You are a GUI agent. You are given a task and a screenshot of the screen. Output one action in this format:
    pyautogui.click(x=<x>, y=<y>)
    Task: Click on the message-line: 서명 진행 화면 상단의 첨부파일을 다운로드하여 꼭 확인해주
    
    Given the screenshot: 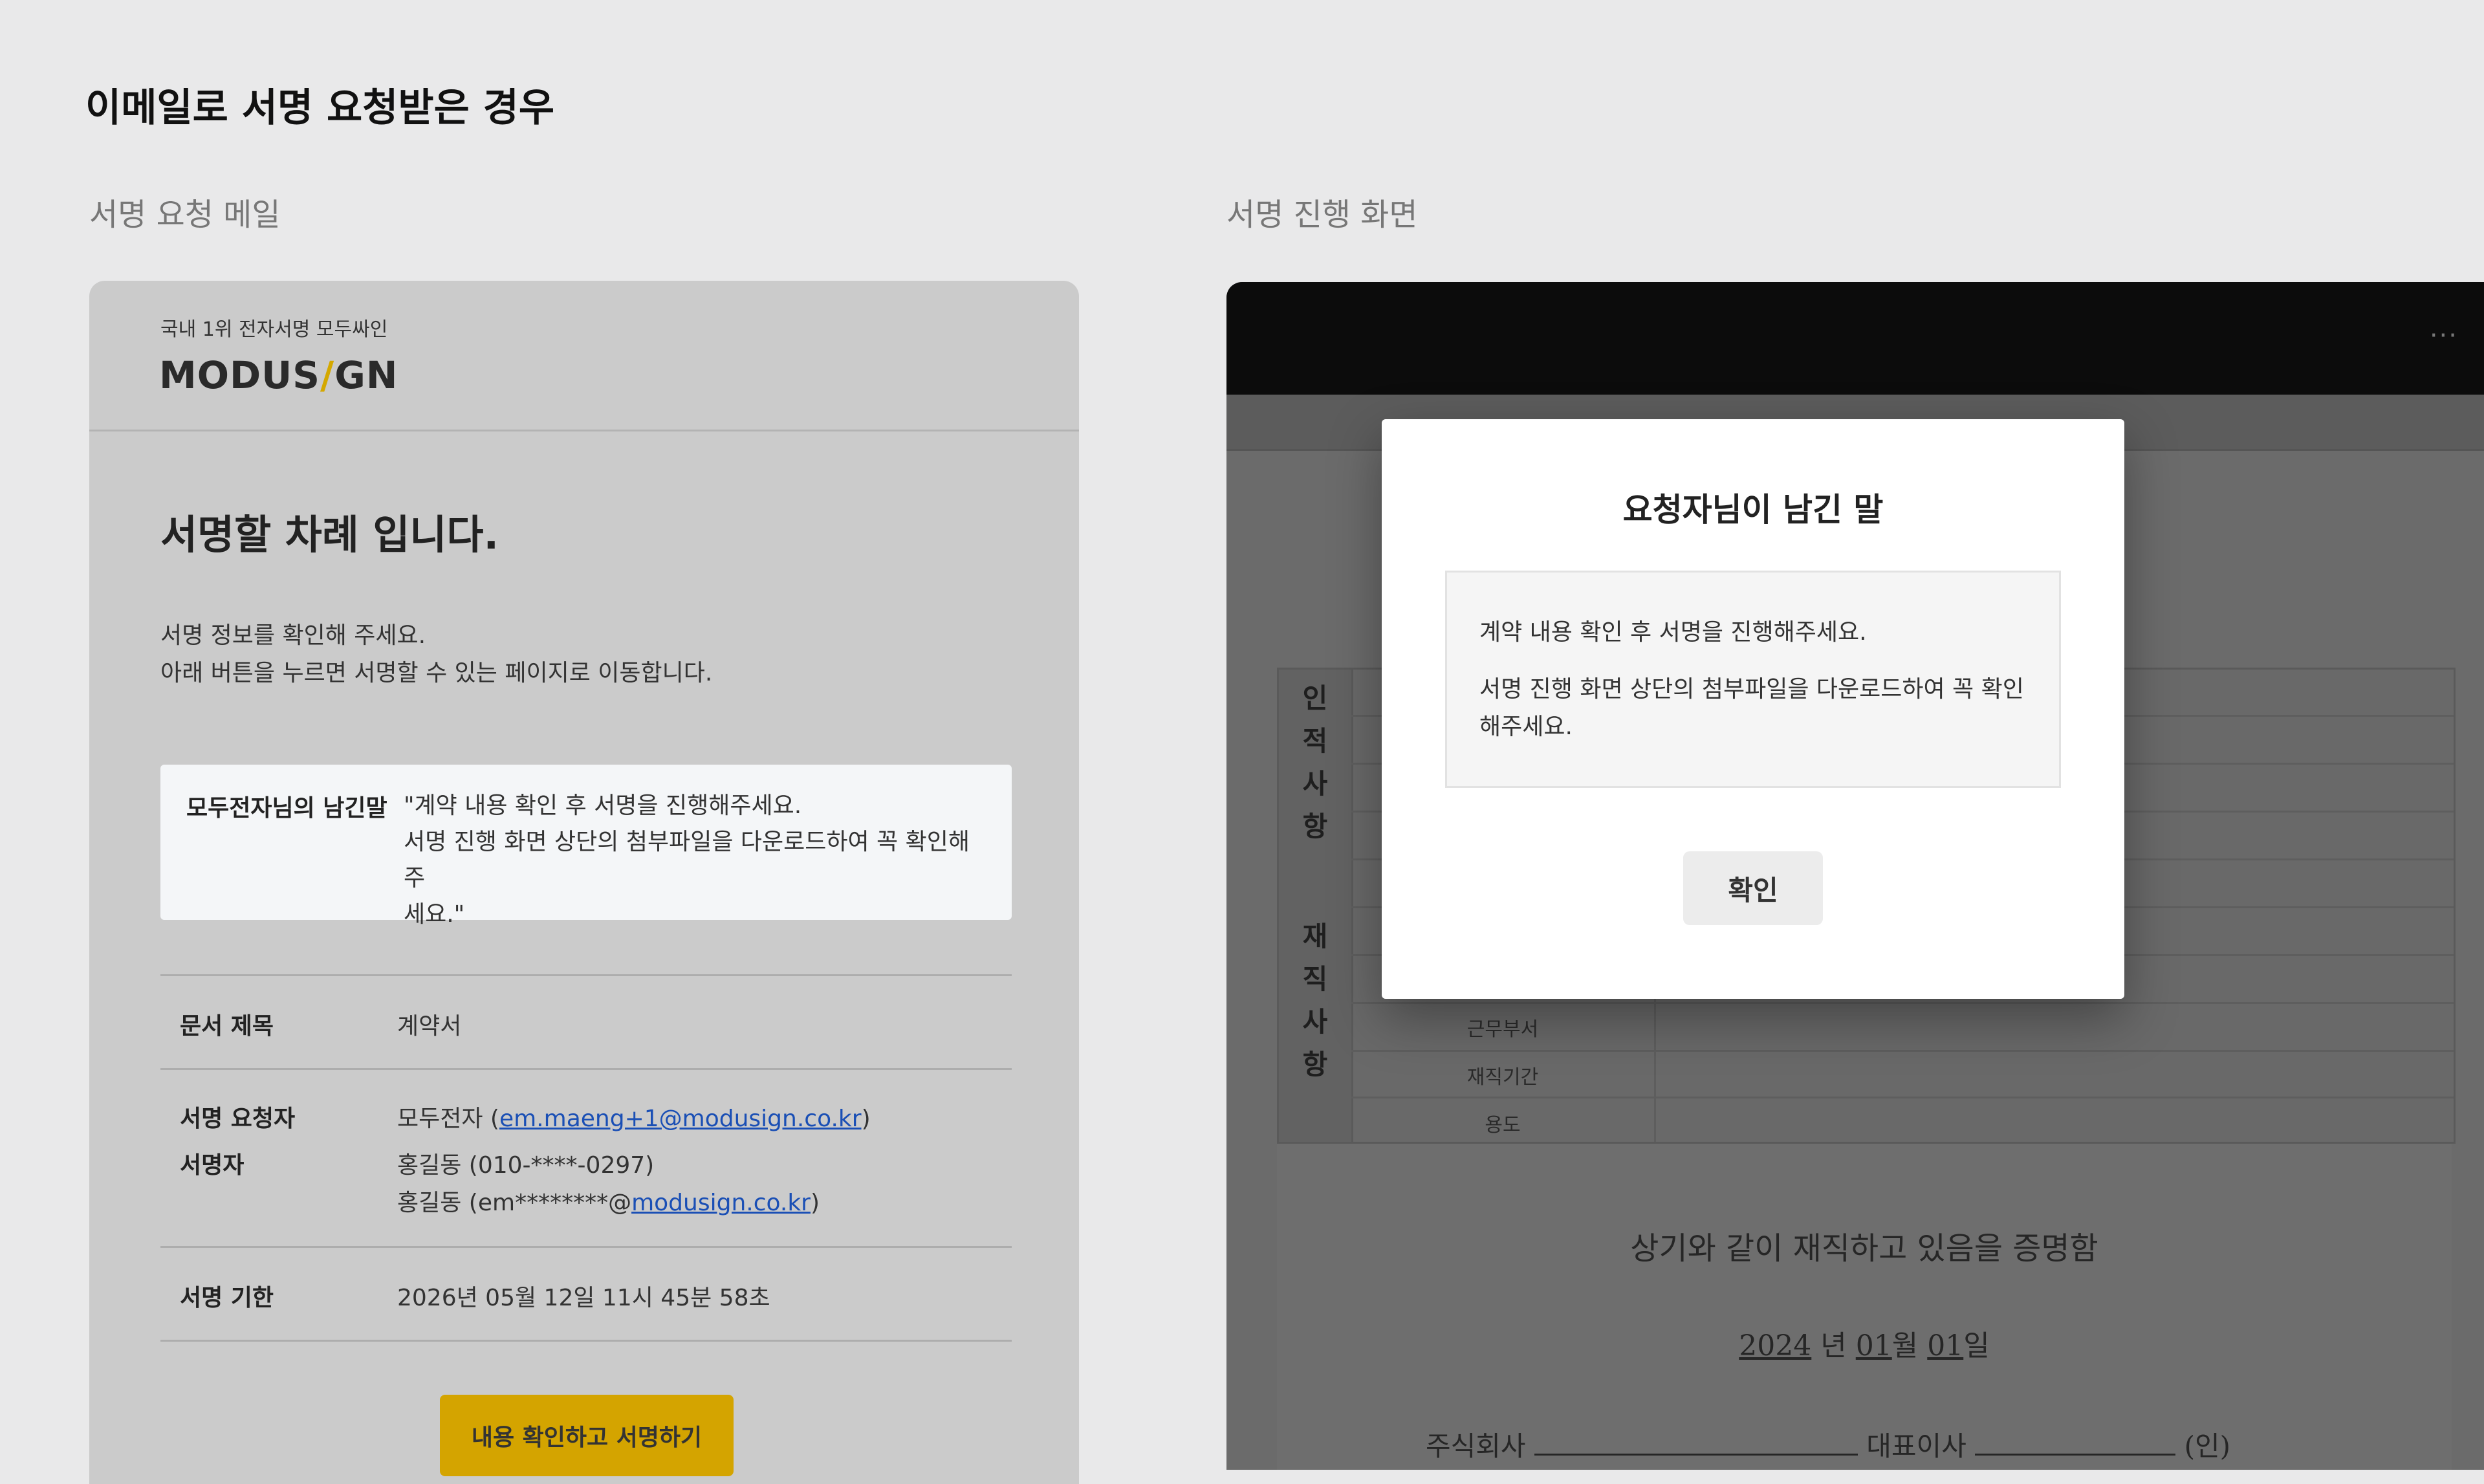 What is the action you would take?
    pyautogui.click(x=687, y=860)
    